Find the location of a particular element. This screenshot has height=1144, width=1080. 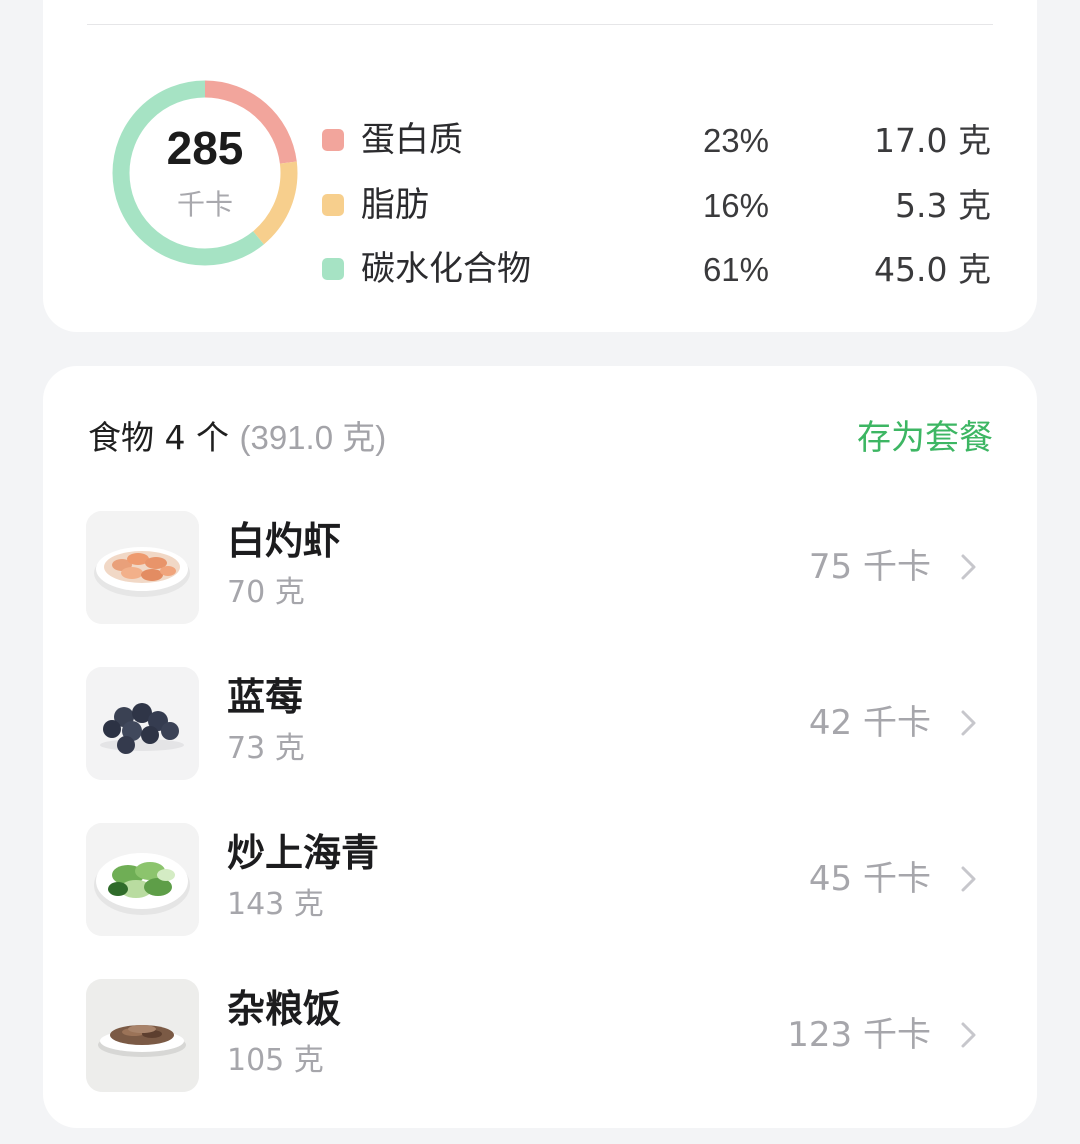

calorie-donut-chart: 285 千卡 is located at coordinates (205, 173).